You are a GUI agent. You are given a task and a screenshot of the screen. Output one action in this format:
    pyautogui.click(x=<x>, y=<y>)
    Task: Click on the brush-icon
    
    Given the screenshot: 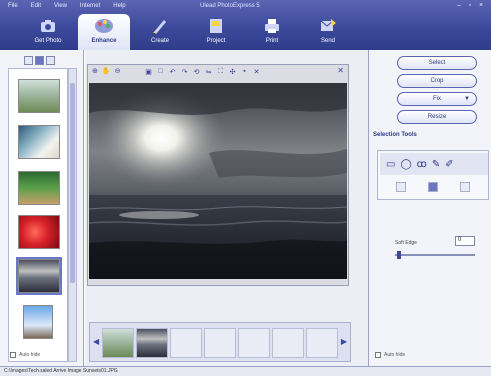 What is the action you would take?
    pyautogui.click(x=160, y=26)
    